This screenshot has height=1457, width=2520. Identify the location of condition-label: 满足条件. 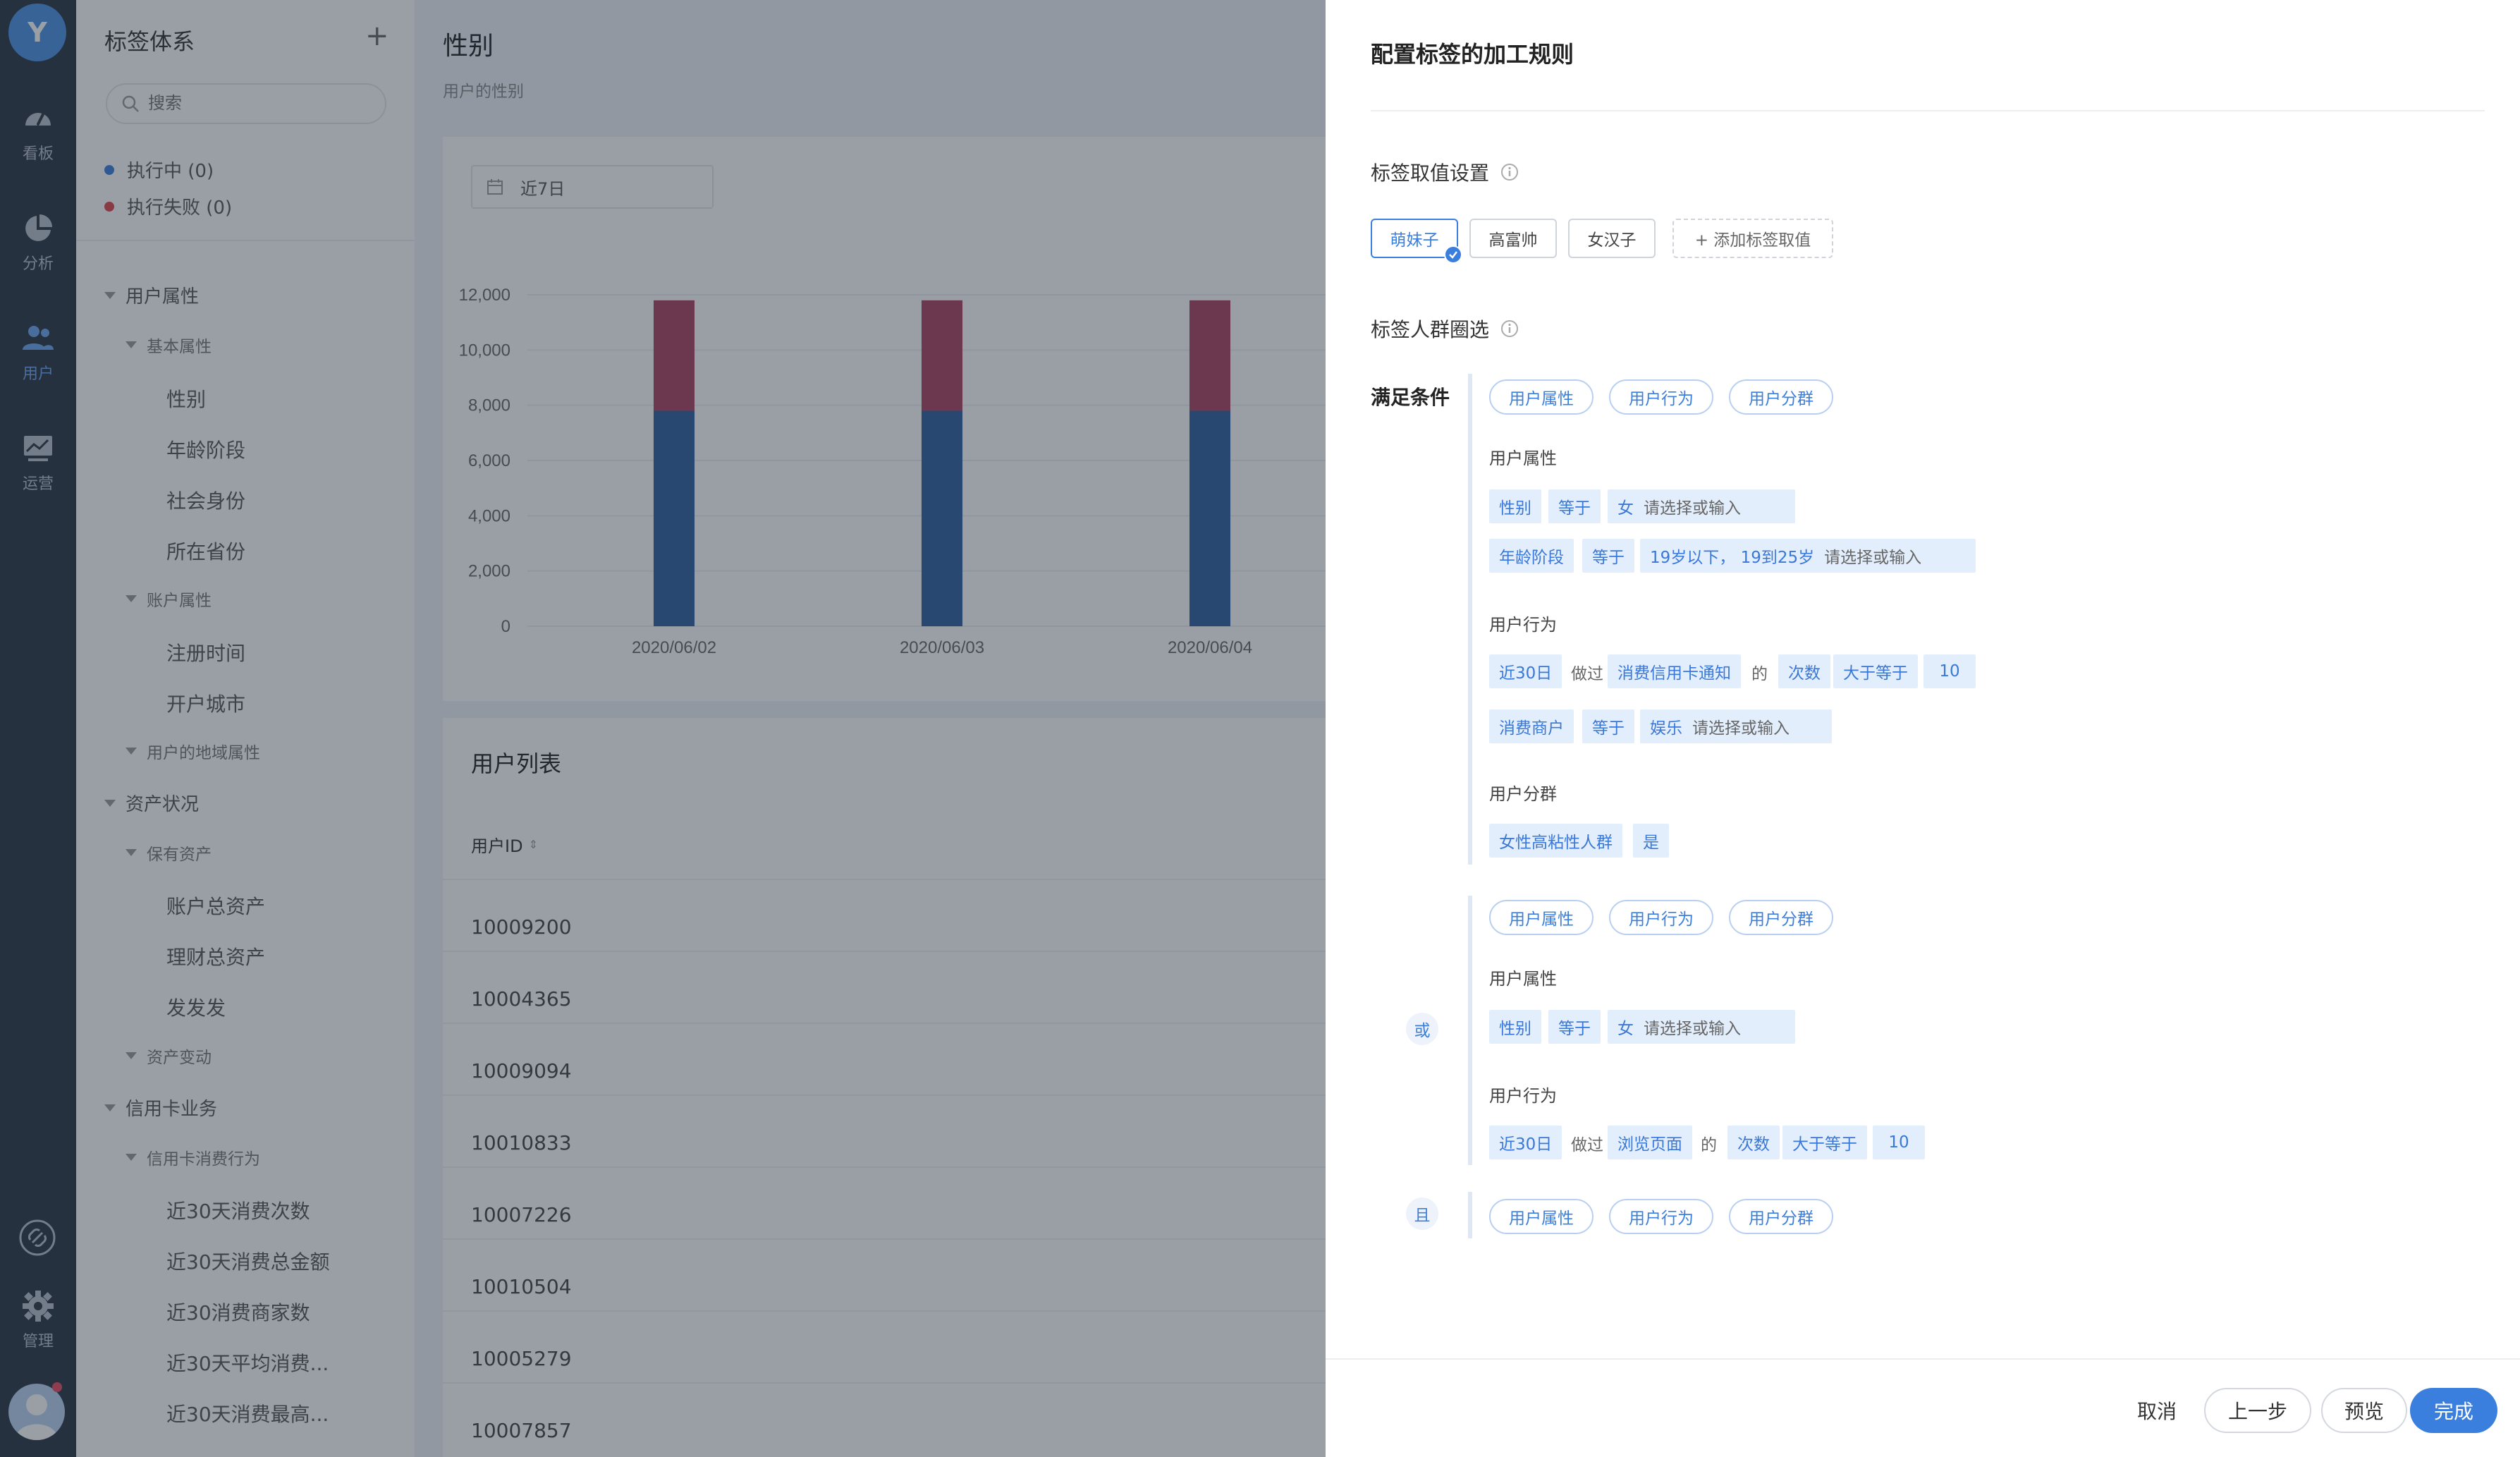
(1410, 397).